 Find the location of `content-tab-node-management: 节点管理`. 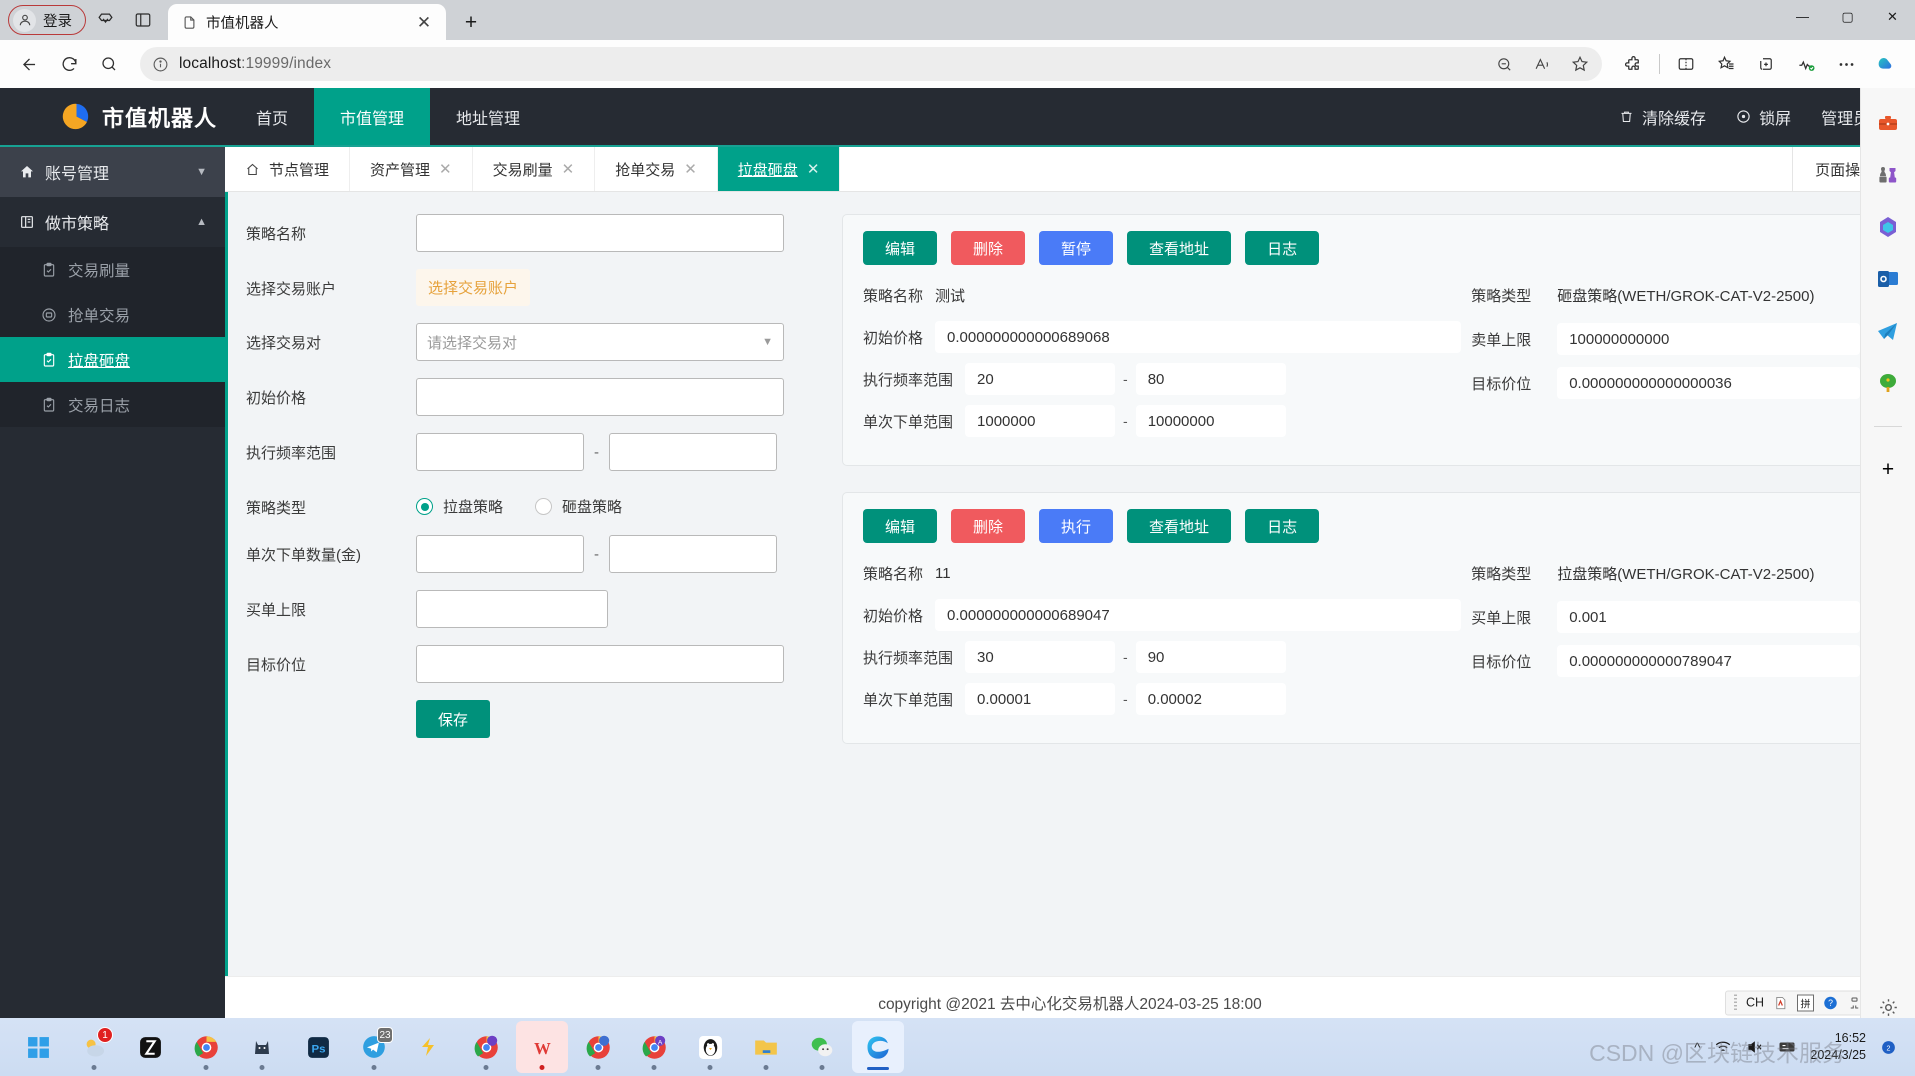

content-tab-node-management: 节点管理 is located at coordinates (288, 169).